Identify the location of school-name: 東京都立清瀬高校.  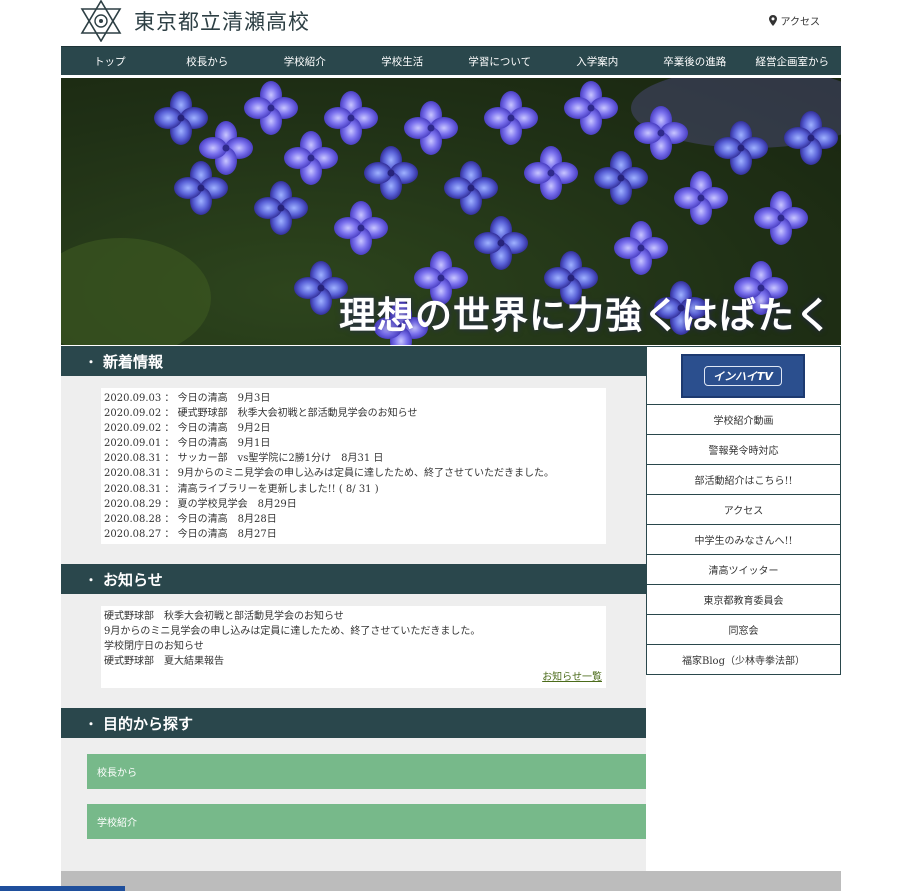
(222, 21).